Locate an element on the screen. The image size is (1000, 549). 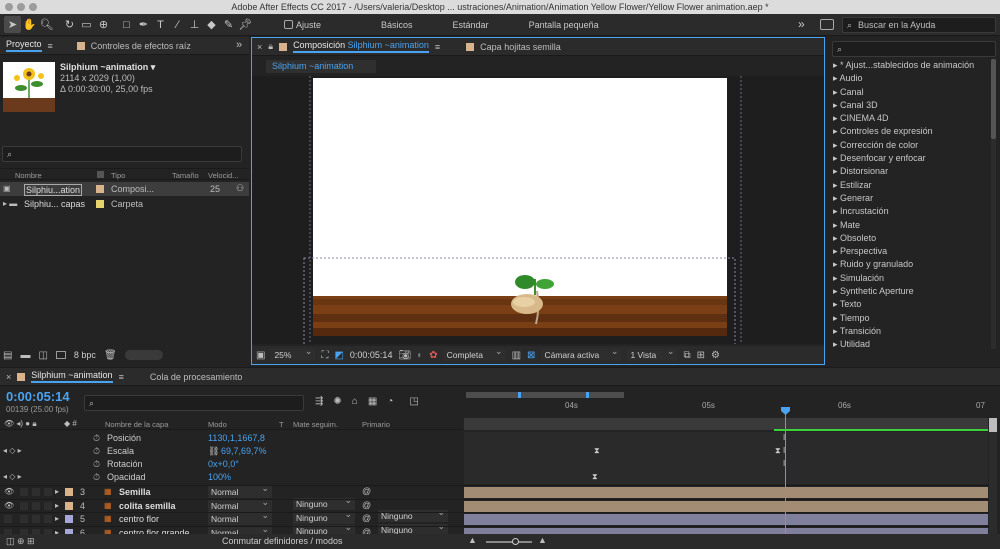
layer-name: centro flor is located at coordinates (139, 519).